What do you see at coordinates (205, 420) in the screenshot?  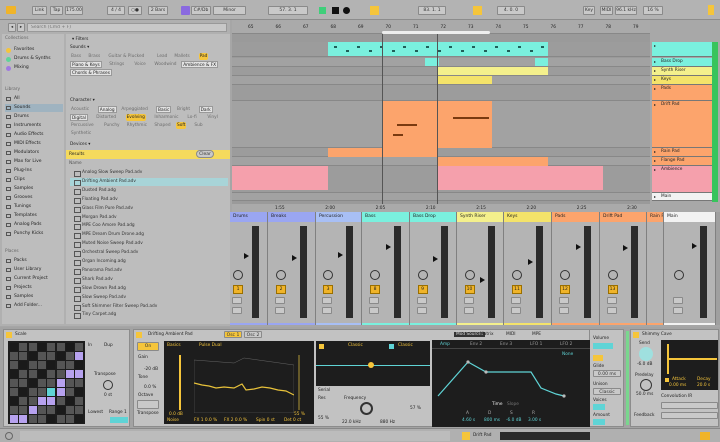 I see `fx1-value: FX 1 0.0 %` at bounding box center [205, 420].